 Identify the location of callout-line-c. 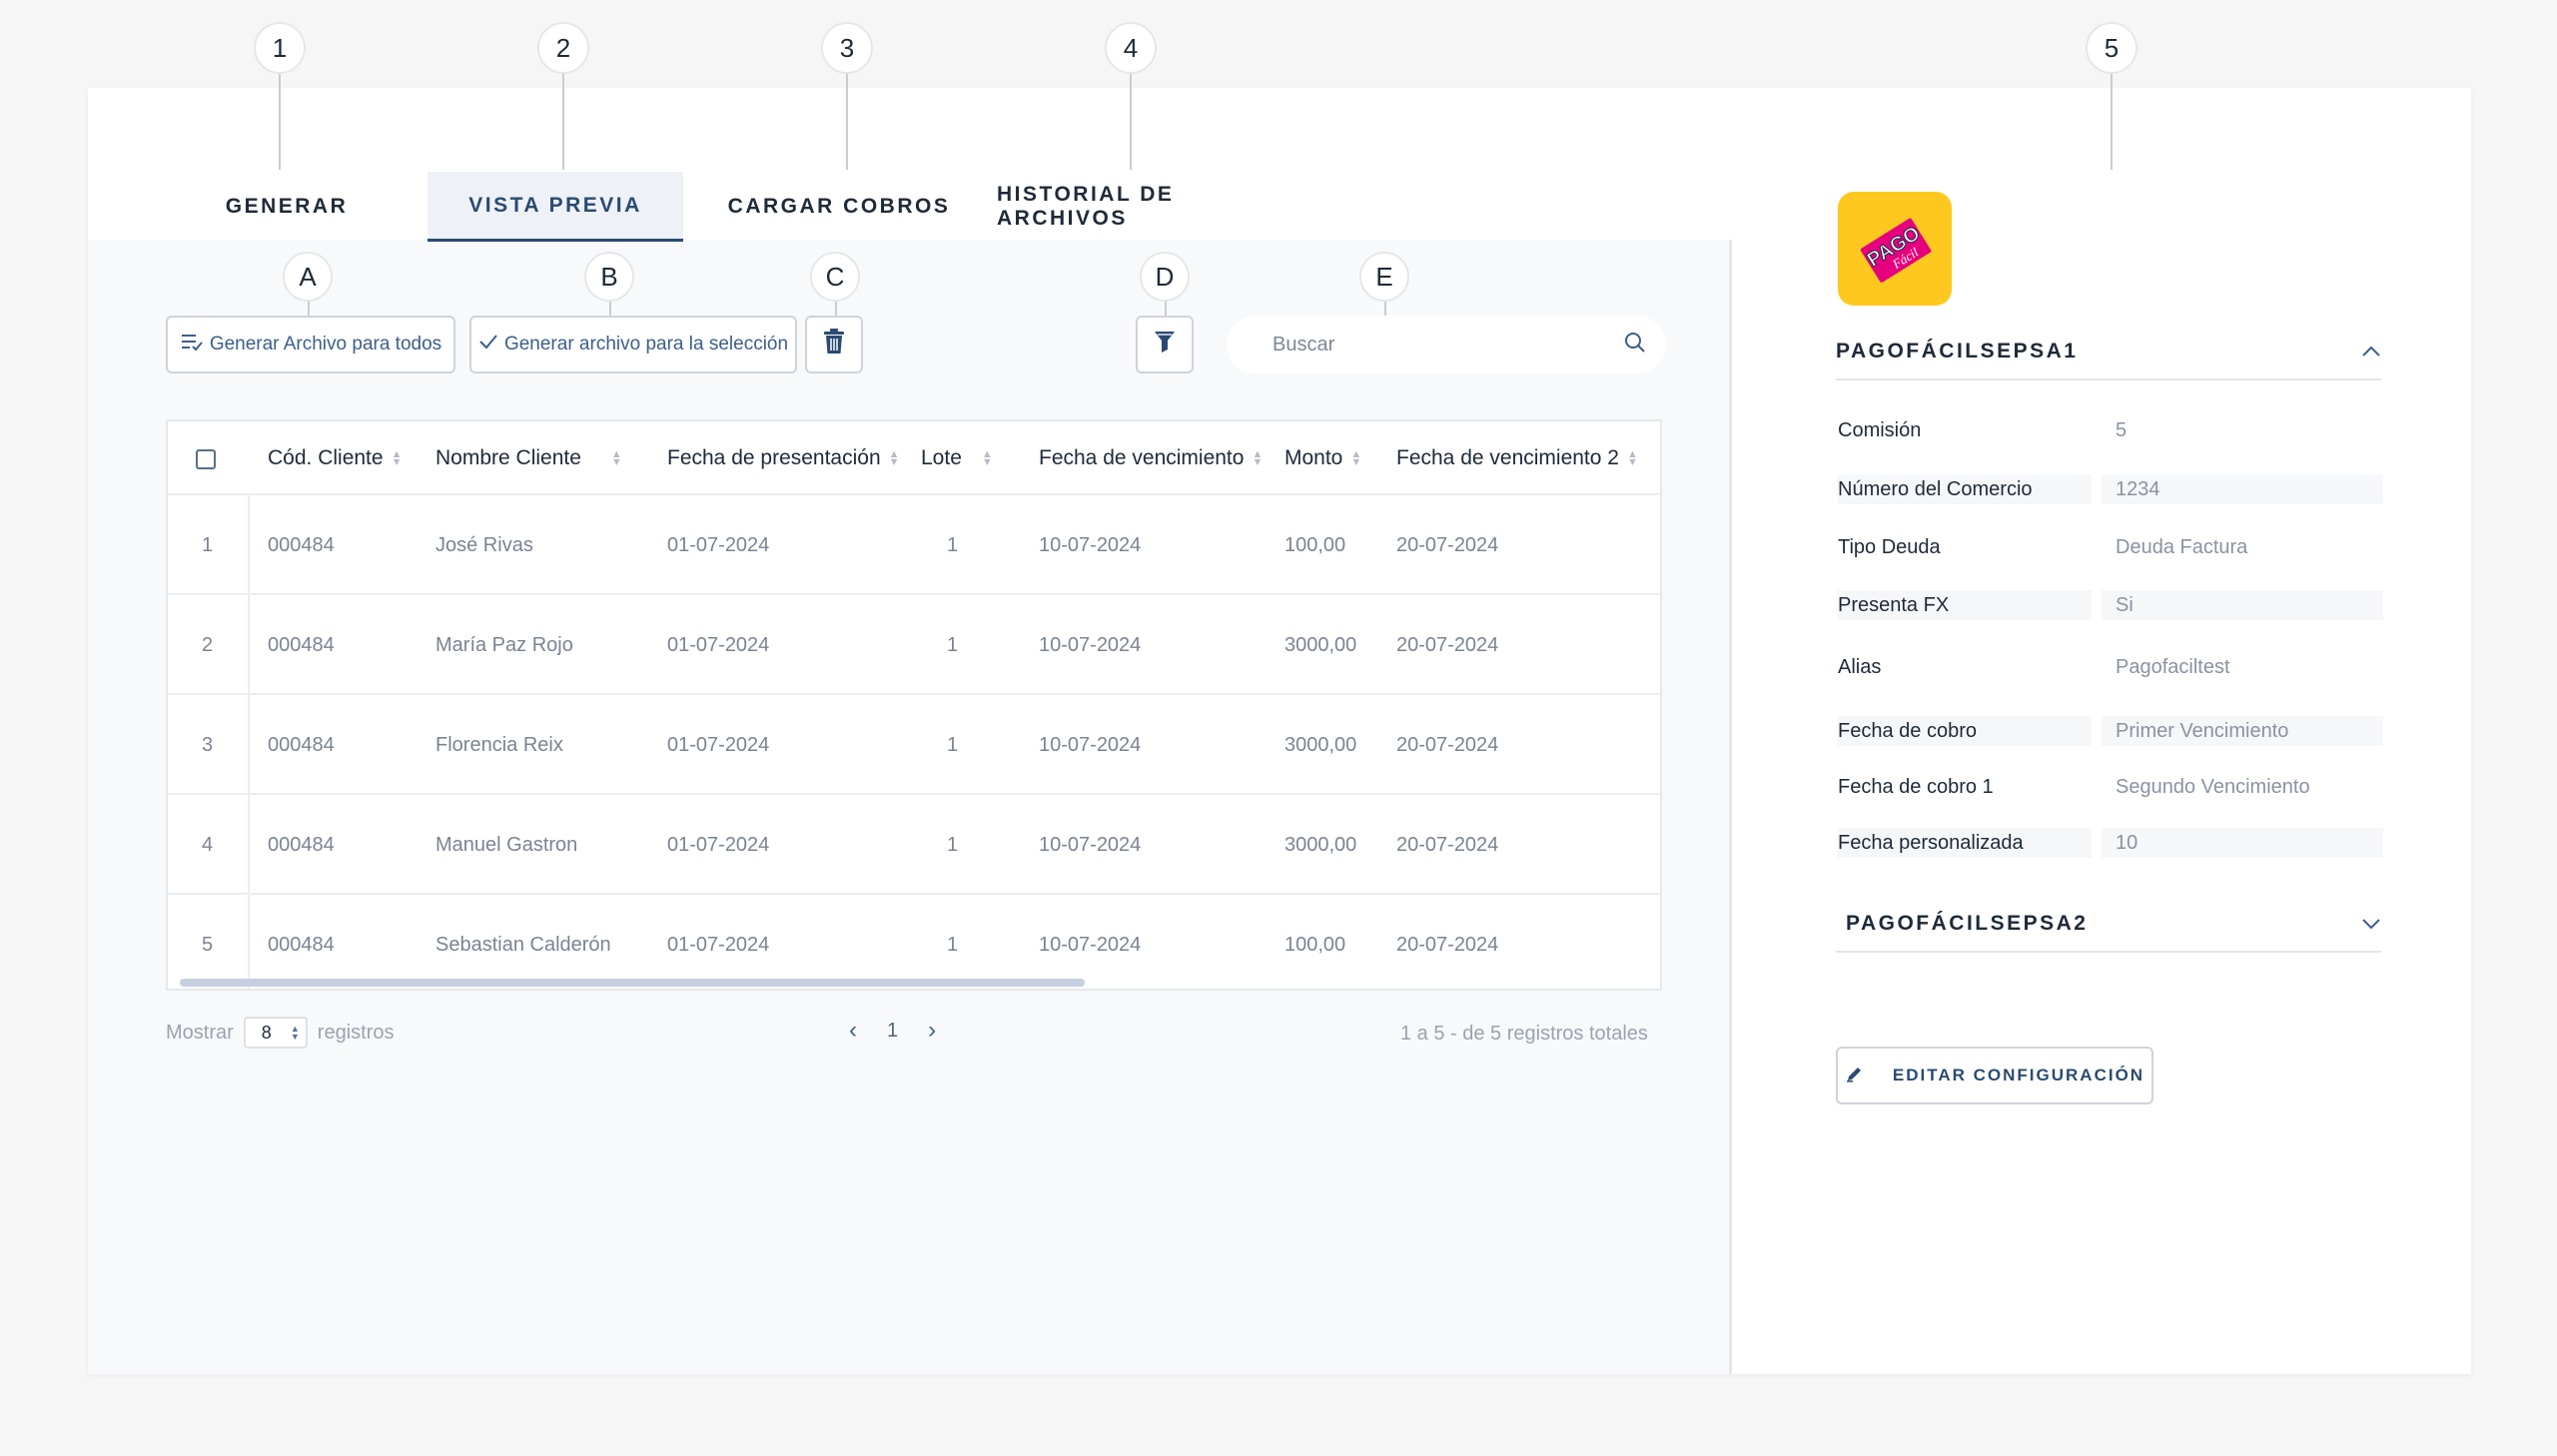
(836, 309).